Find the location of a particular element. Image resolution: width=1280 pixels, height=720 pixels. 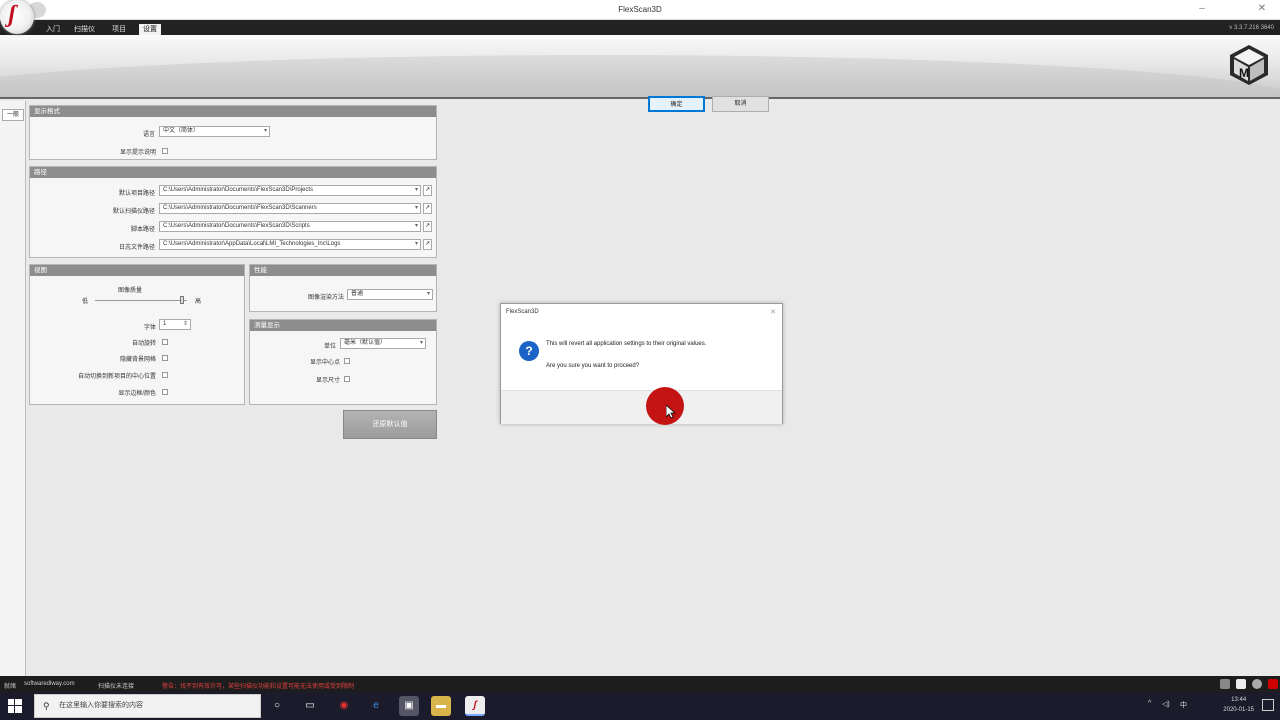

font-size-value: 1 is located at coordinates (165, 324).